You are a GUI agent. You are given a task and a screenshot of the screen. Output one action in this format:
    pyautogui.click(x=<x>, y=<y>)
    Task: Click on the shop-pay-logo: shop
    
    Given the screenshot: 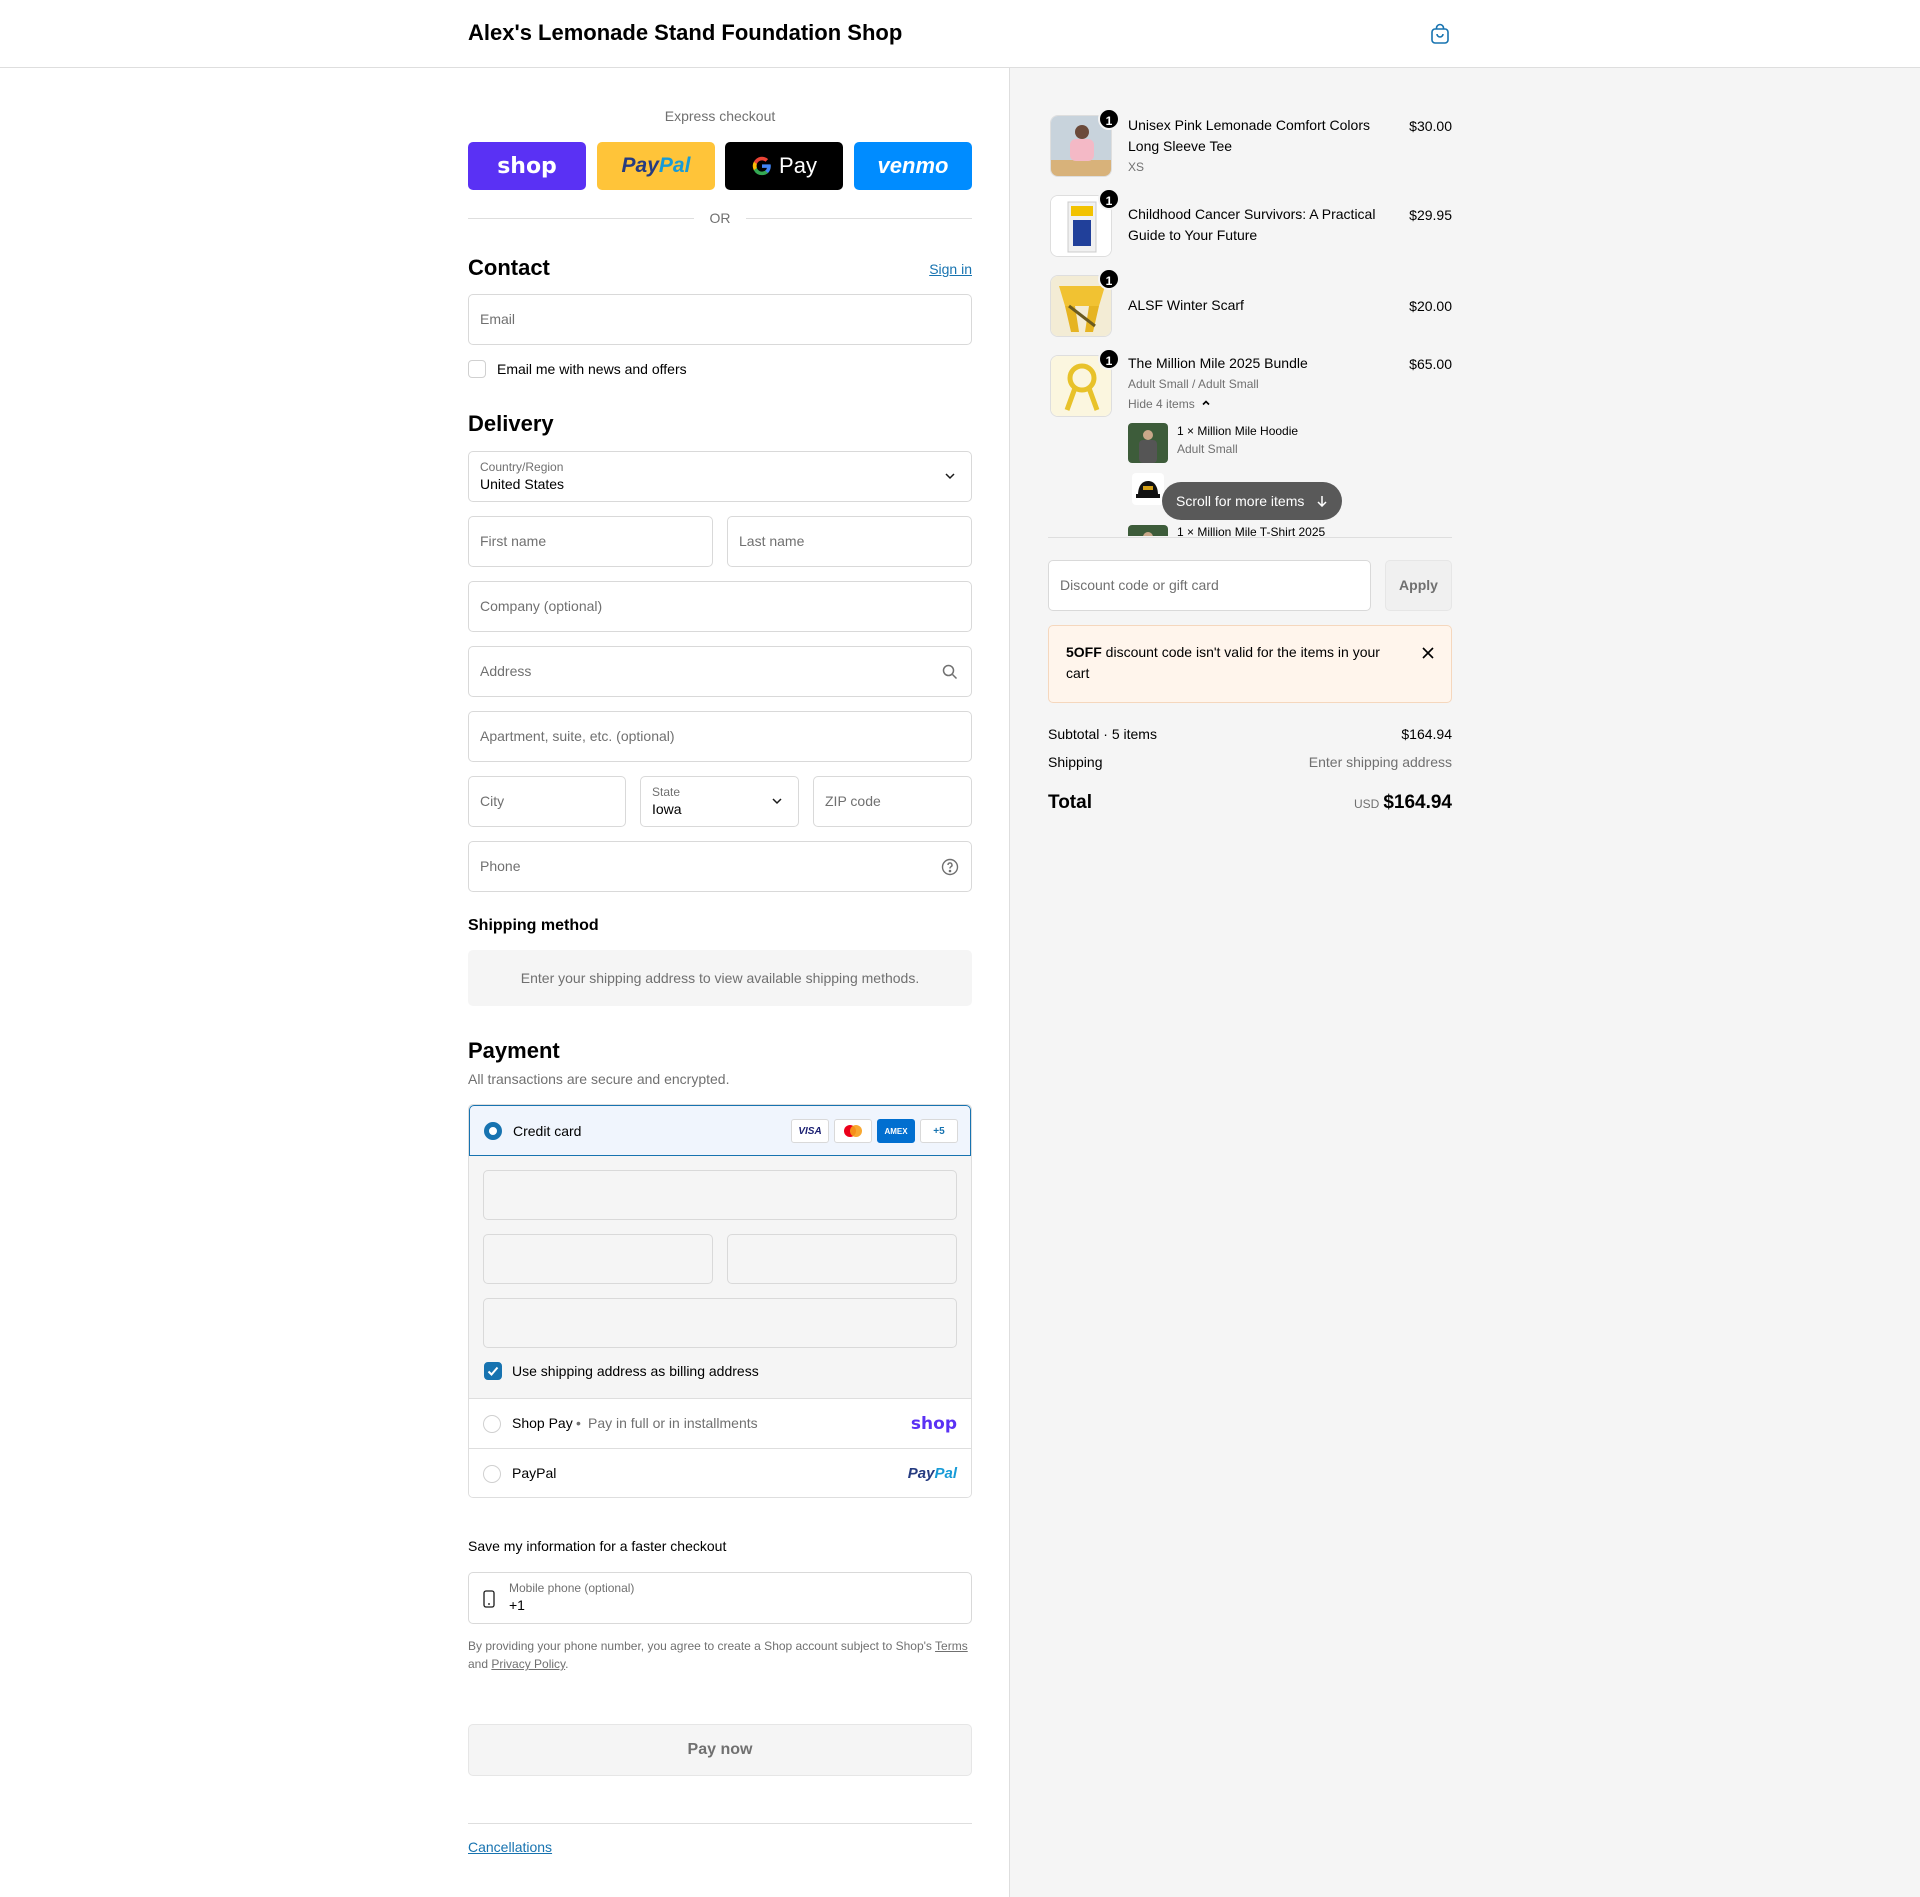 What is the action you would take?
    pyautogui.click(x=527, y=166)
    